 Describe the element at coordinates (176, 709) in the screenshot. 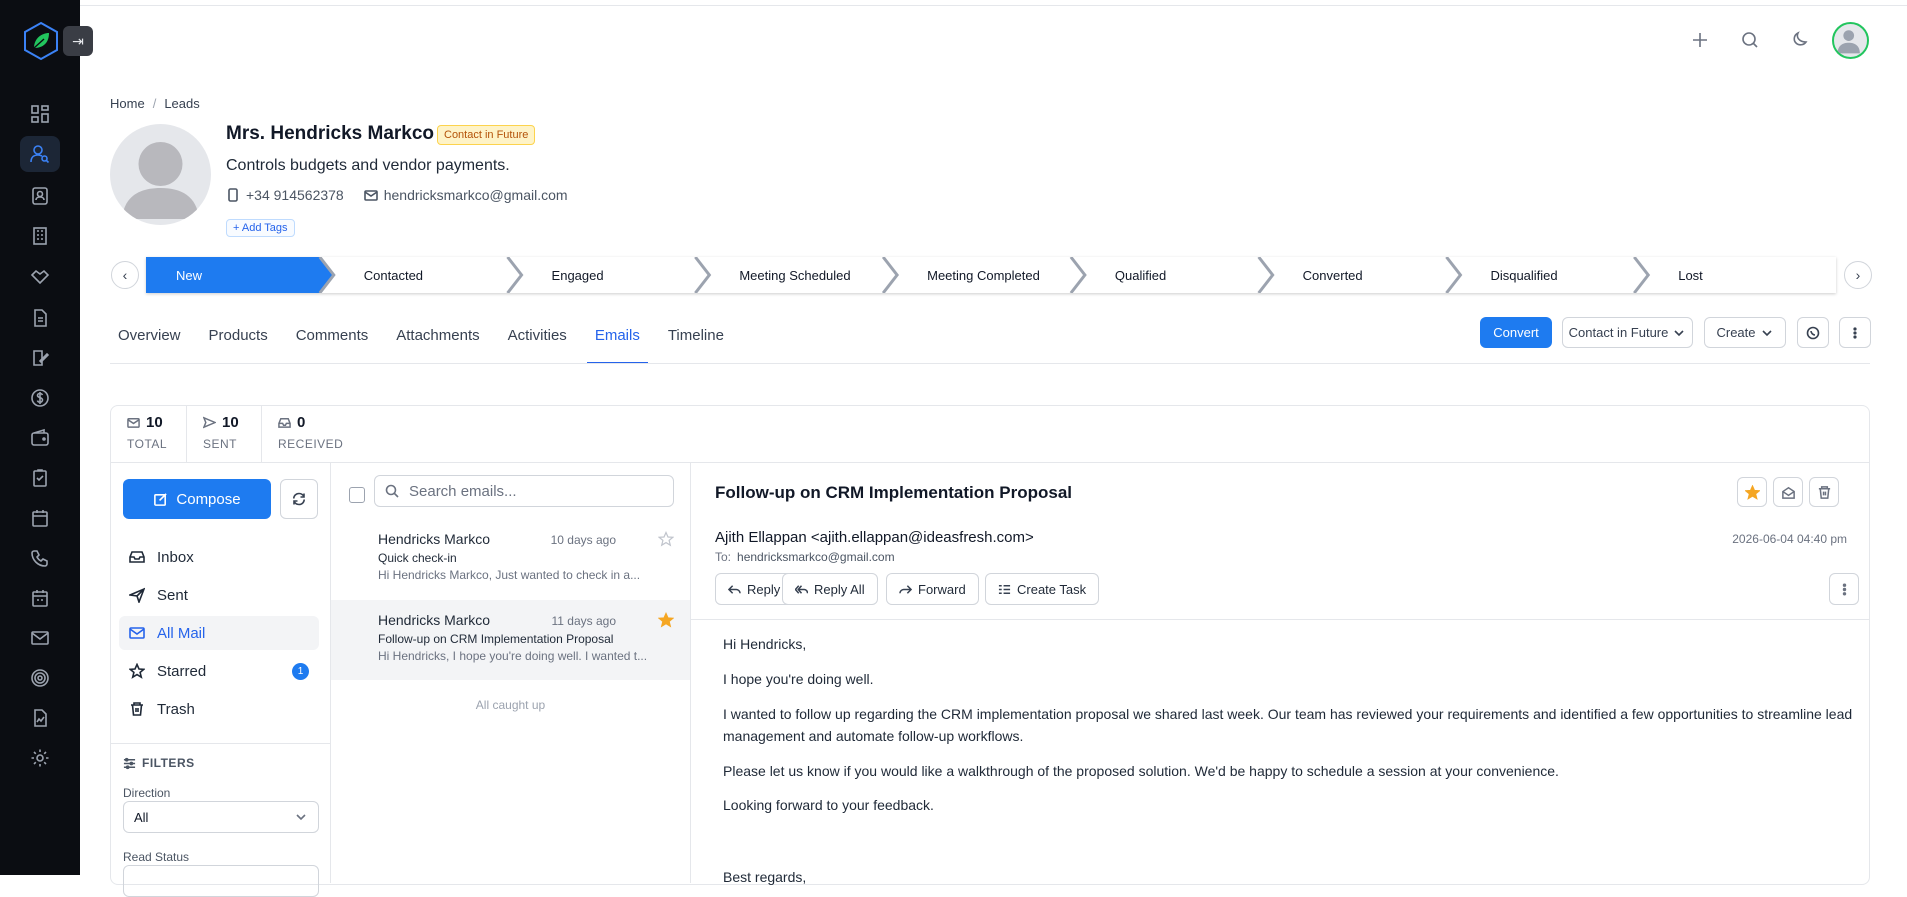

I see `folder-label: Trash` at that location.